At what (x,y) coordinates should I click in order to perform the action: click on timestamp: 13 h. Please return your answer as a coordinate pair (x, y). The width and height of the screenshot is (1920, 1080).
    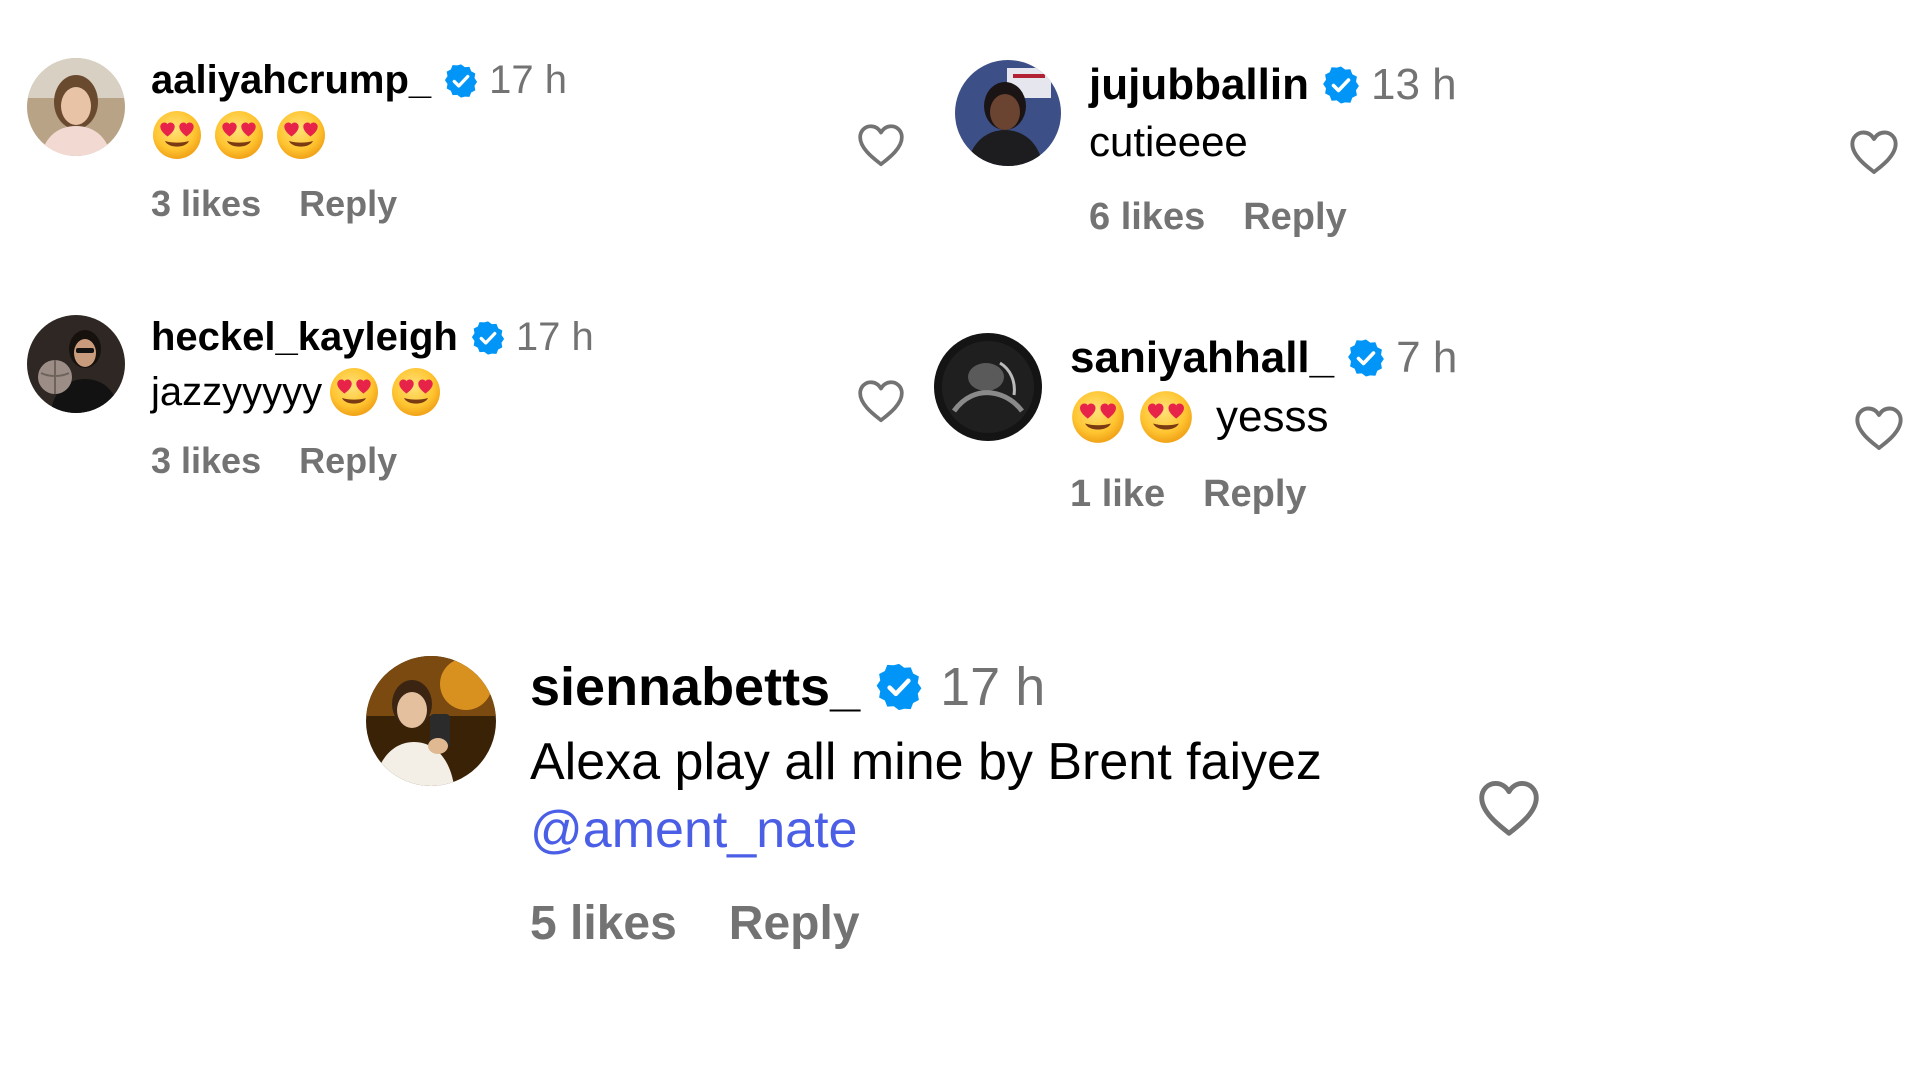
    Looking at the image, I should click on (1414, 85).